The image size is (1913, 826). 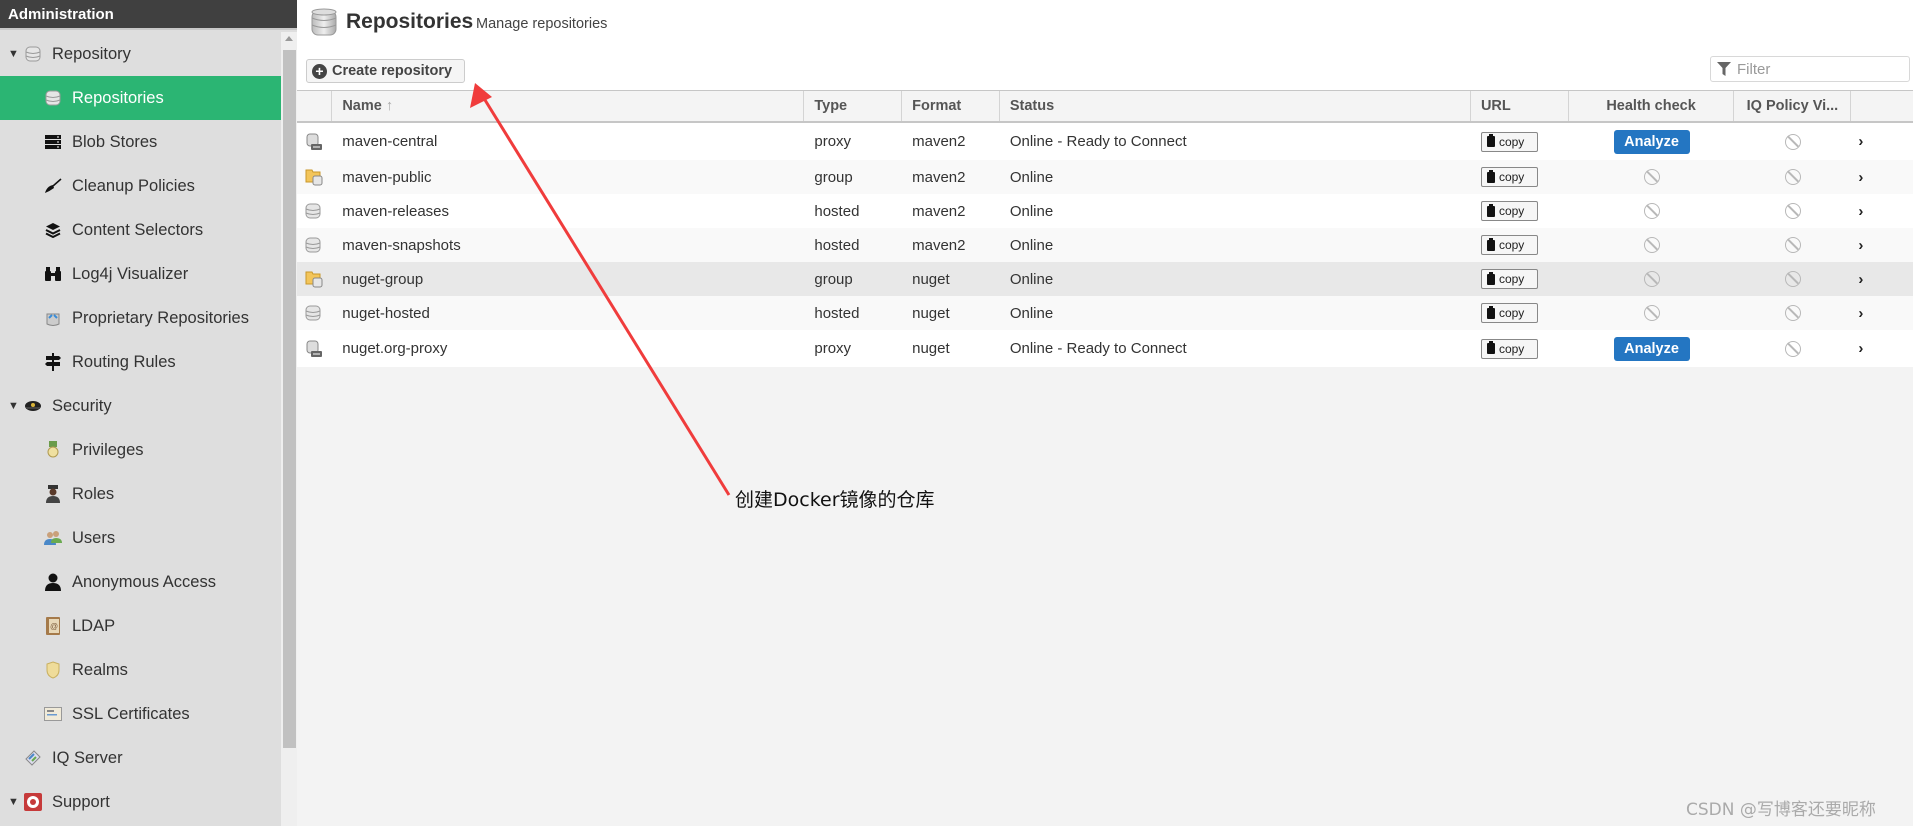 What do you see at coordinates (1724, 69) in the screenshot?
I see `filter-icon` at bounding box center [1724, 69].